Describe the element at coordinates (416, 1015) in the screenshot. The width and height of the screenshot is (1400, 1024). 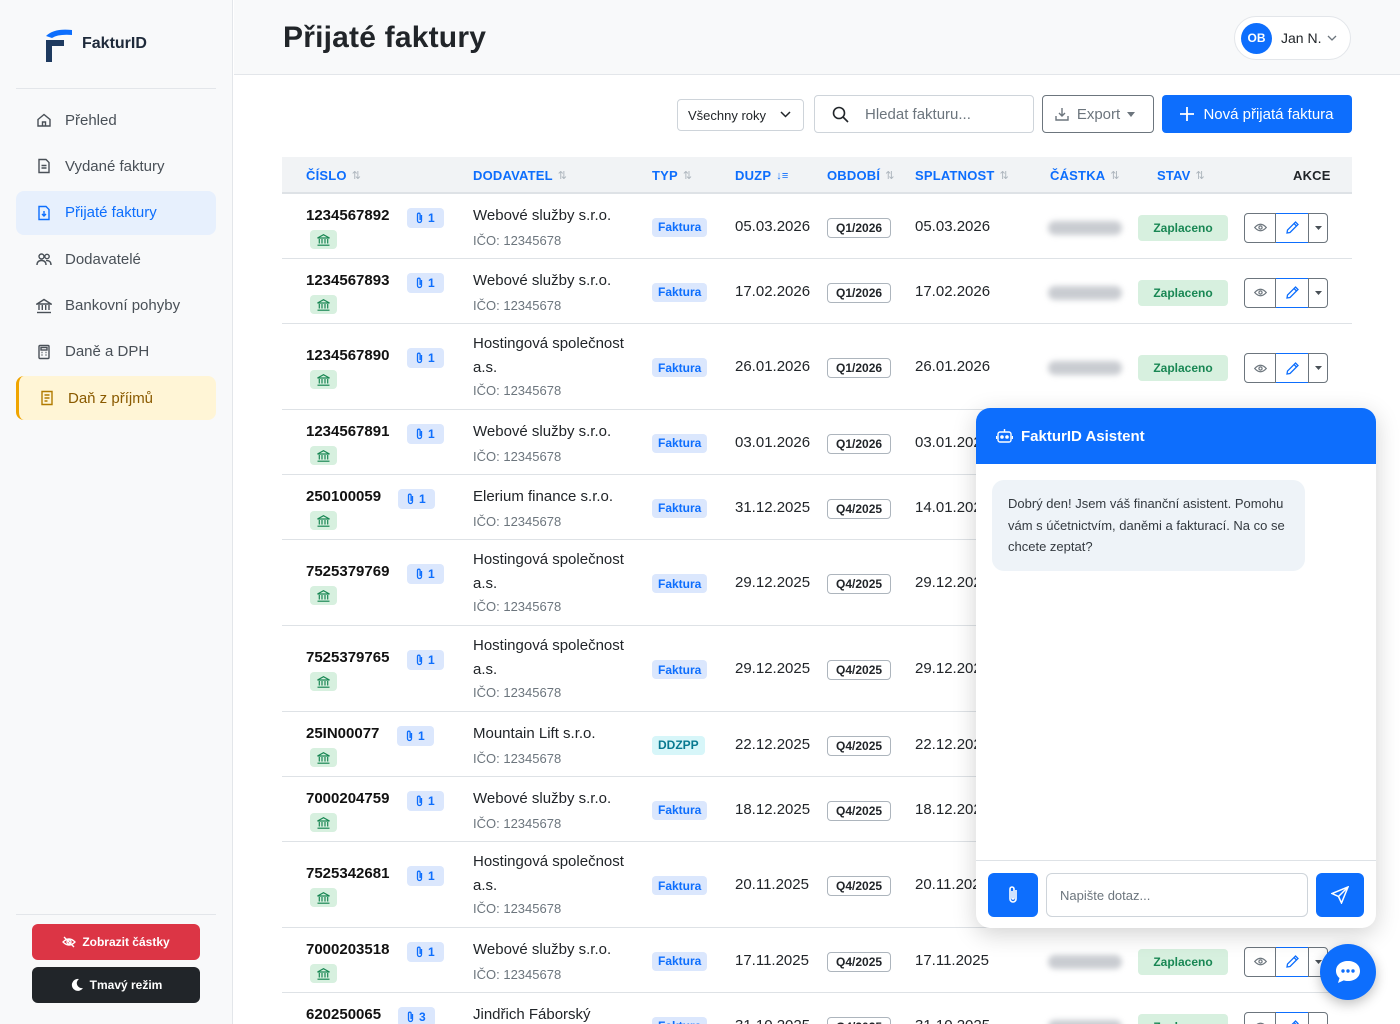
I see `attachment-badge: 3` at that location.